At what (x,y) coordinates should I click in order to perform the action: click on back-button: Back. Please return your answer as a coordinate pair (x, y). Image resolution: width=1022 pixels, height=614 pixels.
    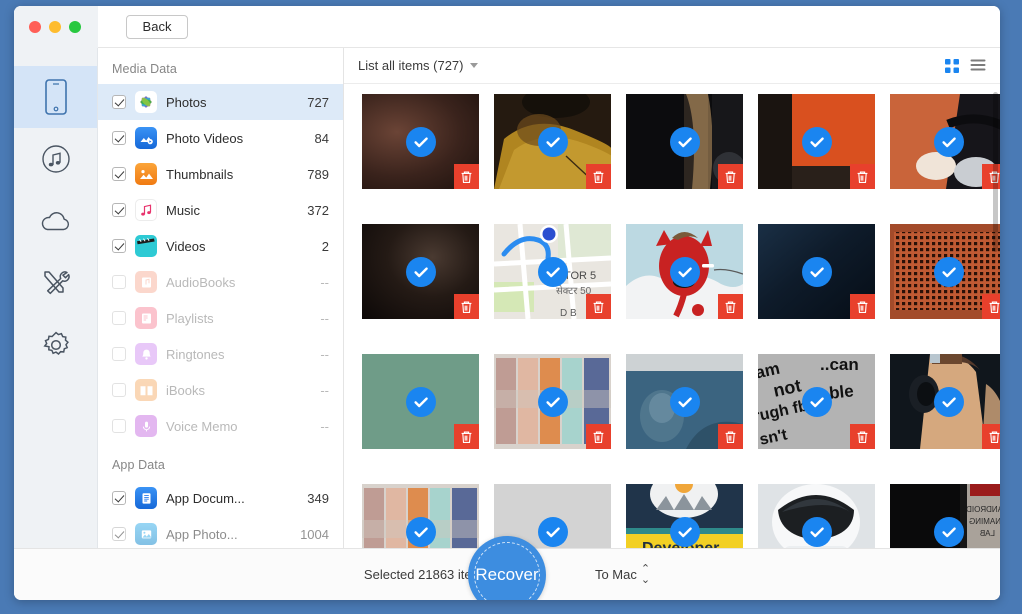
    Looking at the image, I should click on (157, 26).